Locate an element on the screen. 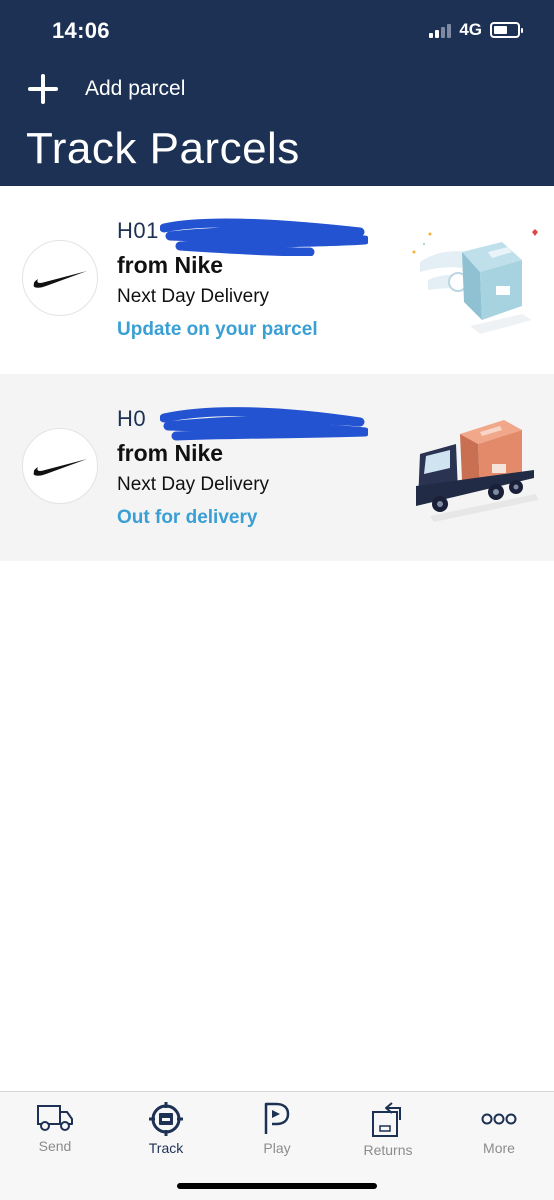 The width and height of the screenshot is (554, 1200). parcel-status-link: Out for delivery is located at coordinates (187, 518).